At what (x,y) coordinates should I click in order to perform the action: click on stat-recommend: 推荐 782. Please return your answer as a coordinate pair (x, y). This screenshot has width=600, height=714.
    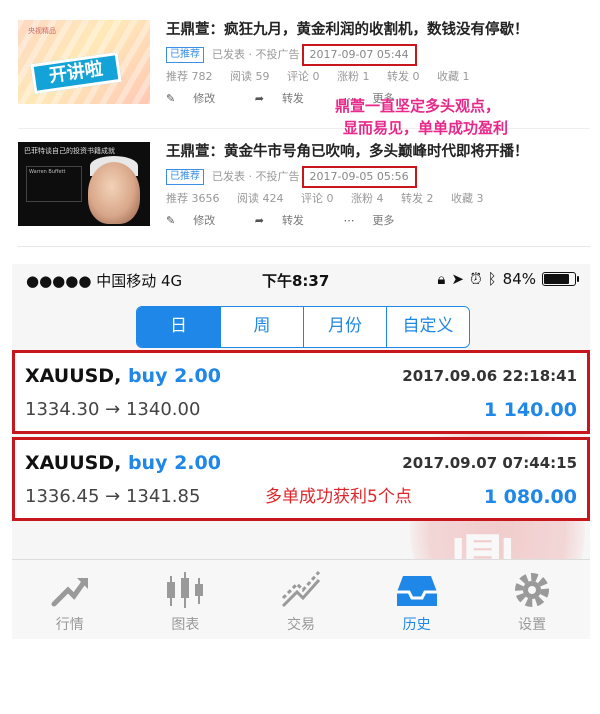
    Looking at the image, I should click on (189, 76).